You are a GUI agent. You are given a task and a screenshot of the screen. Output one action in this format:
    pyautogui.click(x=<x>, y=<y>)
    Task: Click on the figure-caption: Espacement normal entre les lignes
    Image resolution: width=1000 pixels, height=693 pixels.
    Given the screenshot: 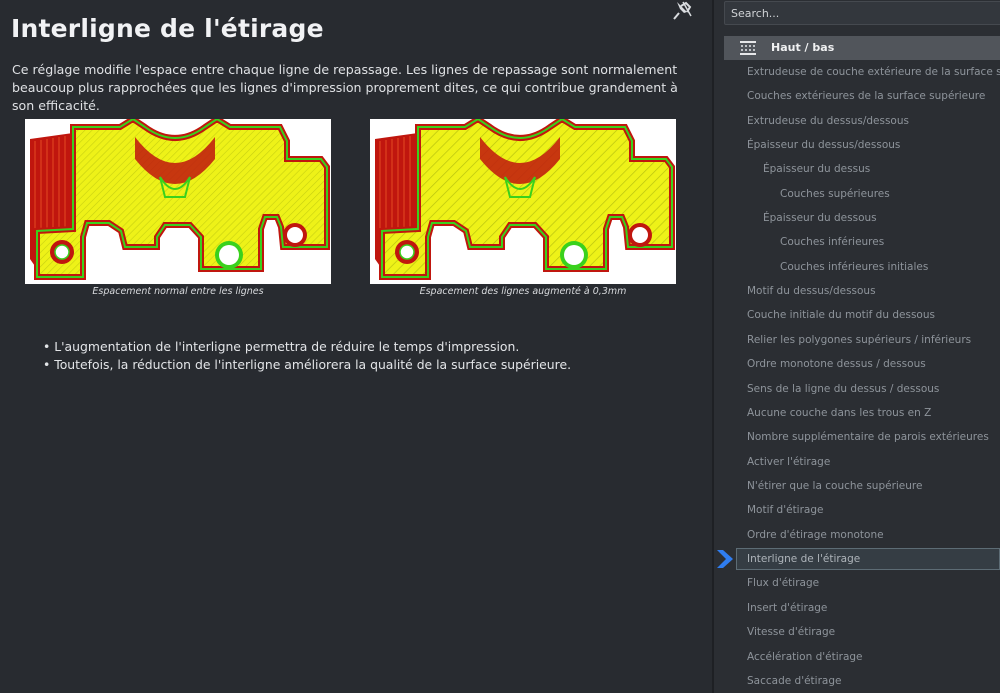 What is the action you would take?
    pyautogui.click(x=178, y=291)
    